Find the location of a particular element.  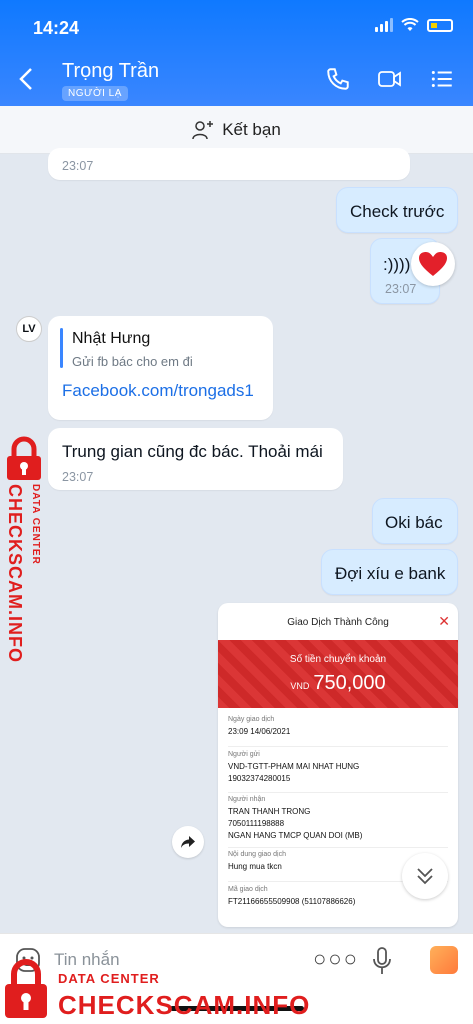

message-bubble: Trung gian cũng đc bác. Thoải mái 23:07 is located at coordinates (195, 459).